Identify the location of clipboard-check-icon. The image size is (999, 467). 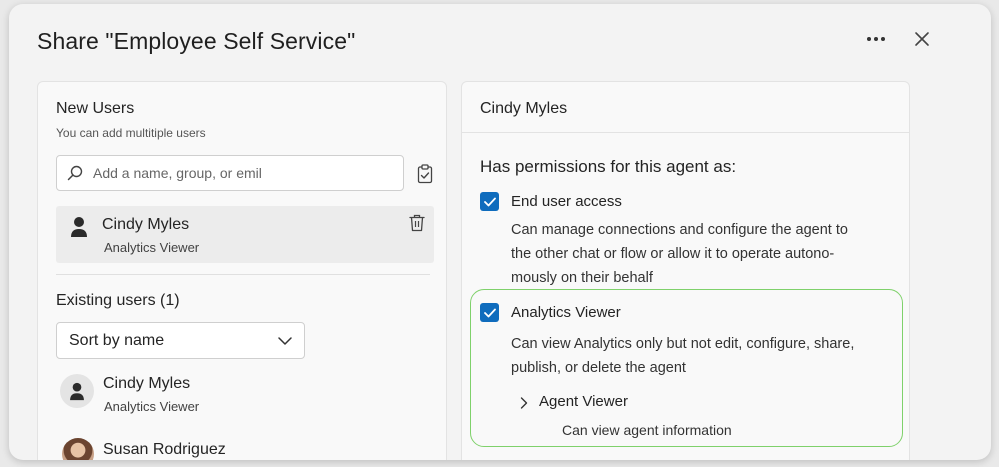
(425, 174).